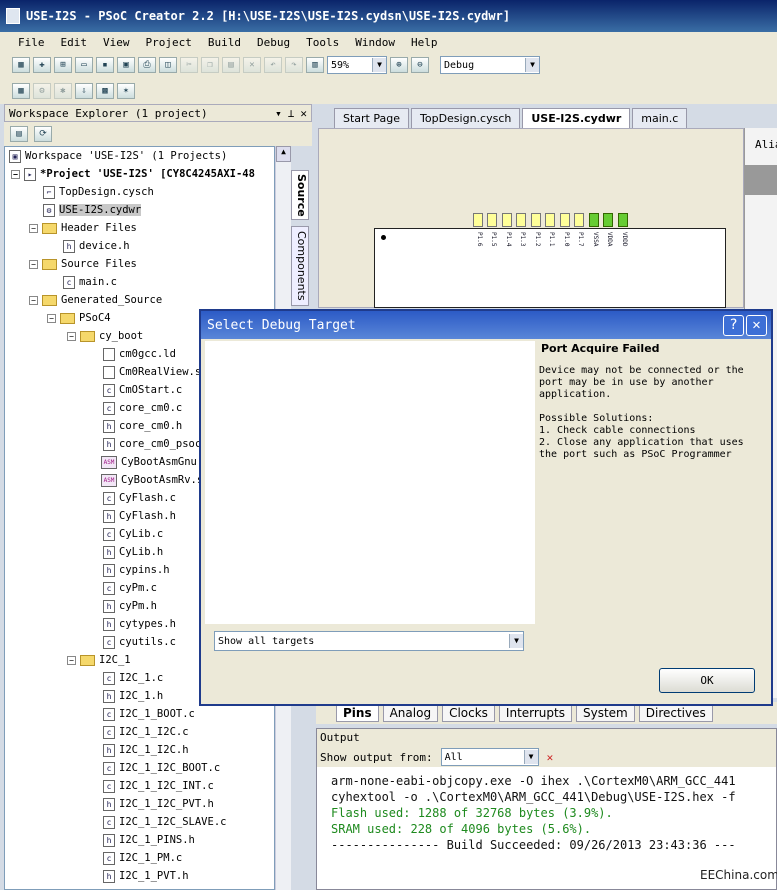 The image size is (777, 890). Describe the element at coordinates (42, 65) in the screenshot. I see `new-file-icon: ✚` at that location.